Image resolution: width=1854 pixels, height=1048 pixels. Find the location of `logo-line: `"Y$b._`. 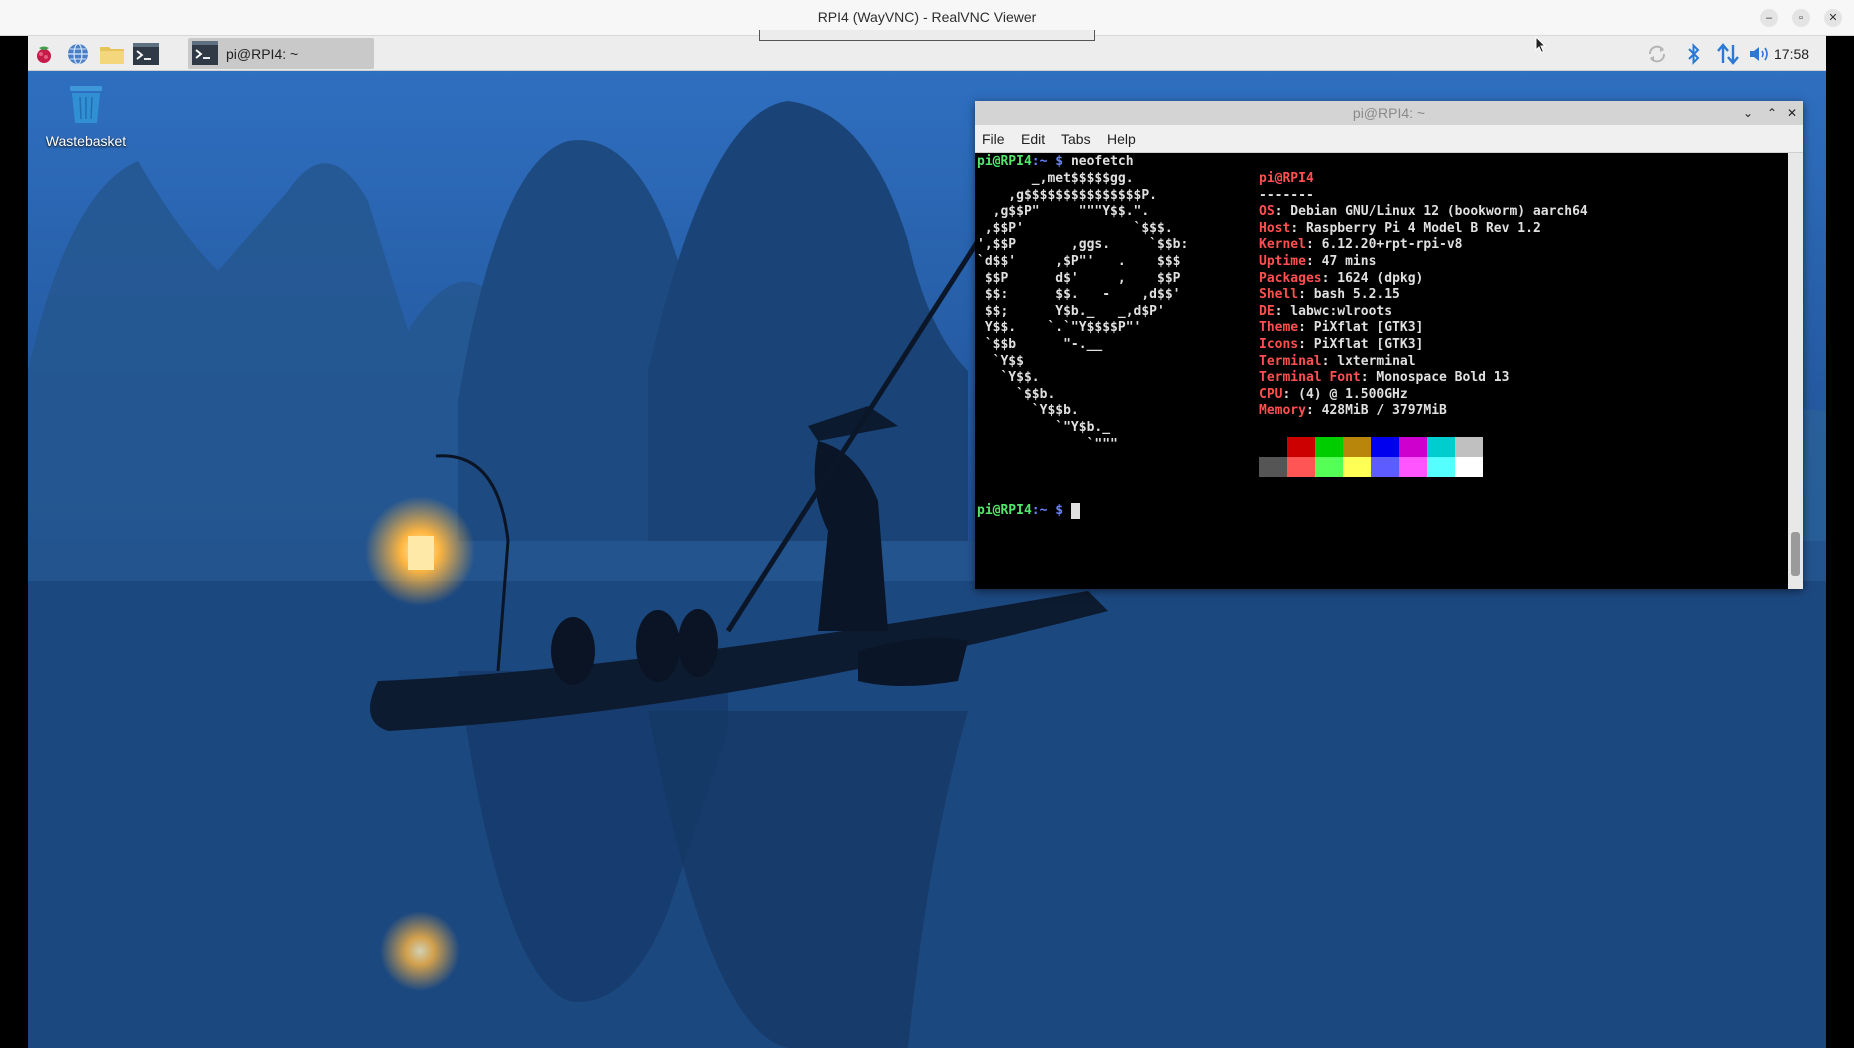

logo-line: `"Y$b._ is located at coordinates (1044, 427).